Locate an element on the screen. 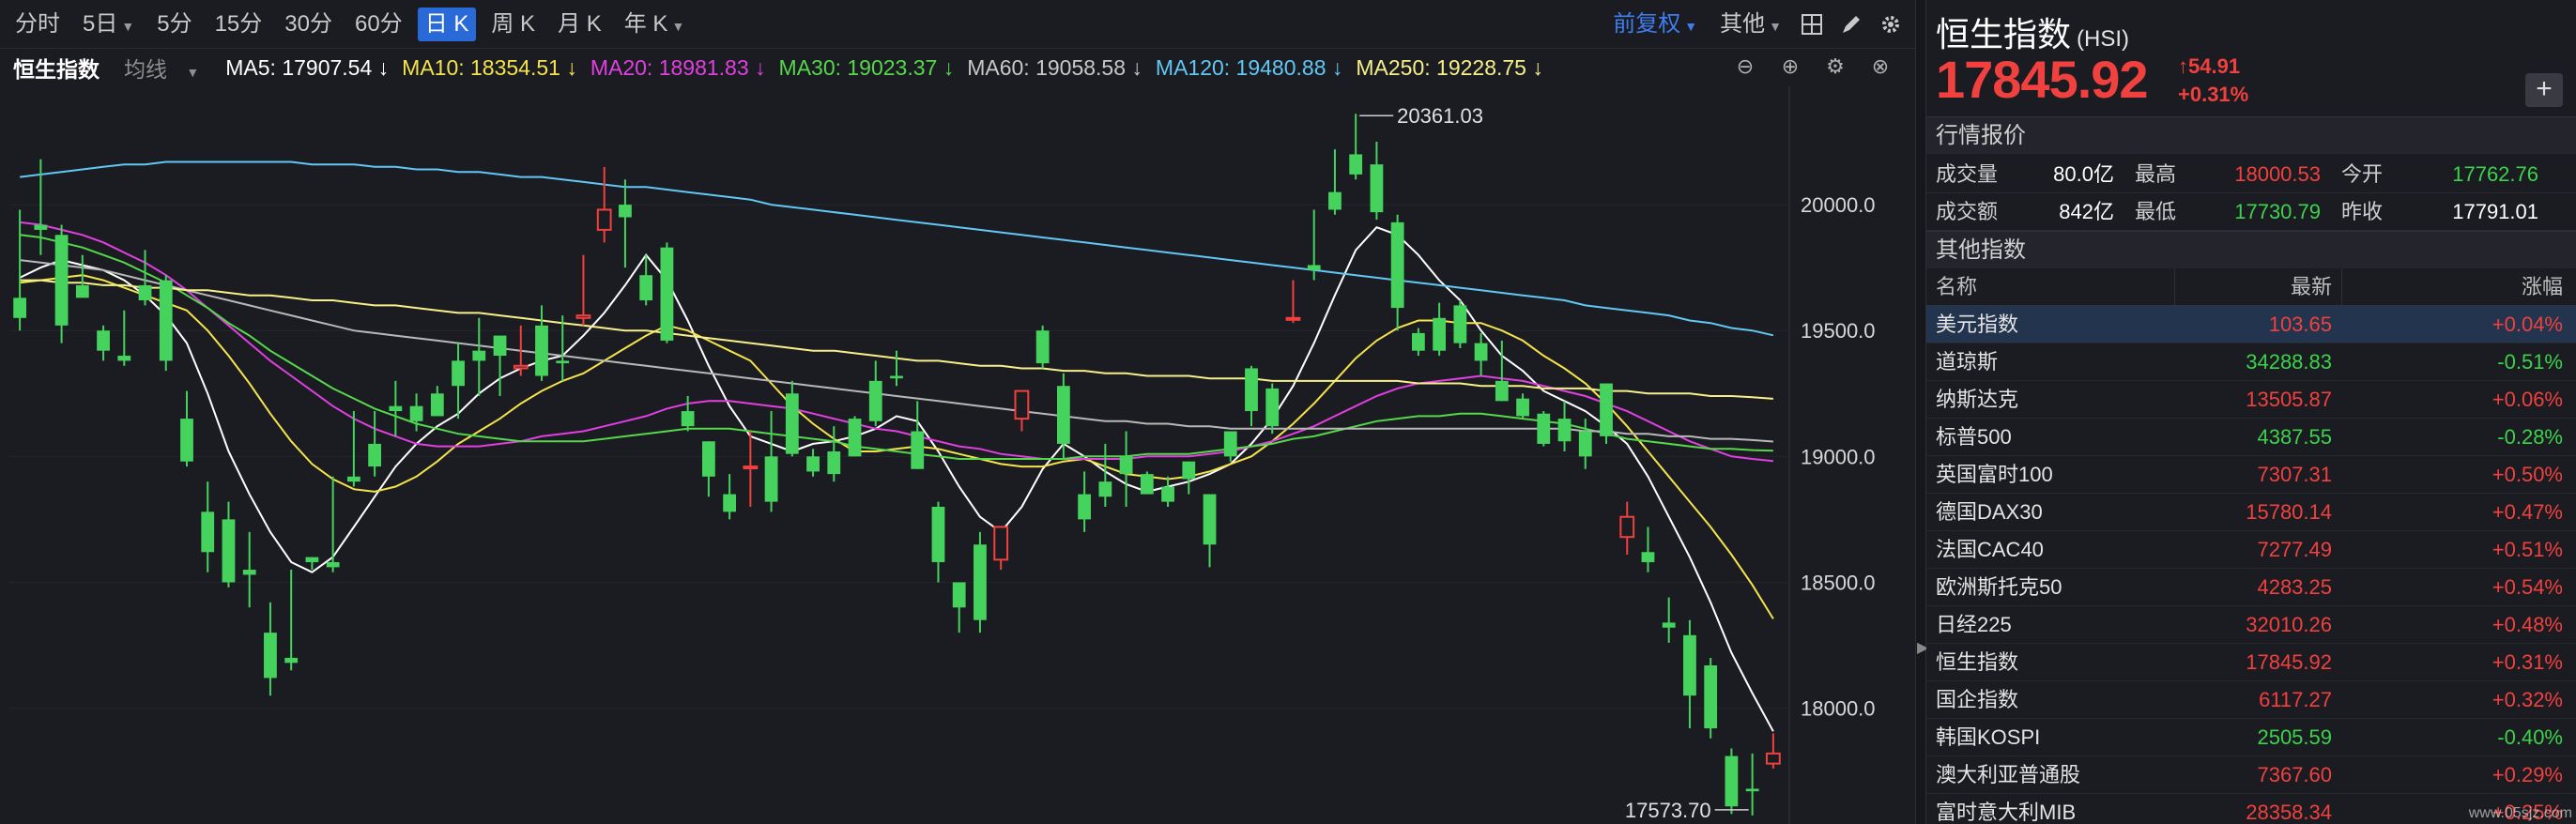  index-row: 日经225 32010.26 +0.48% is located at coordinates (2251, 625).